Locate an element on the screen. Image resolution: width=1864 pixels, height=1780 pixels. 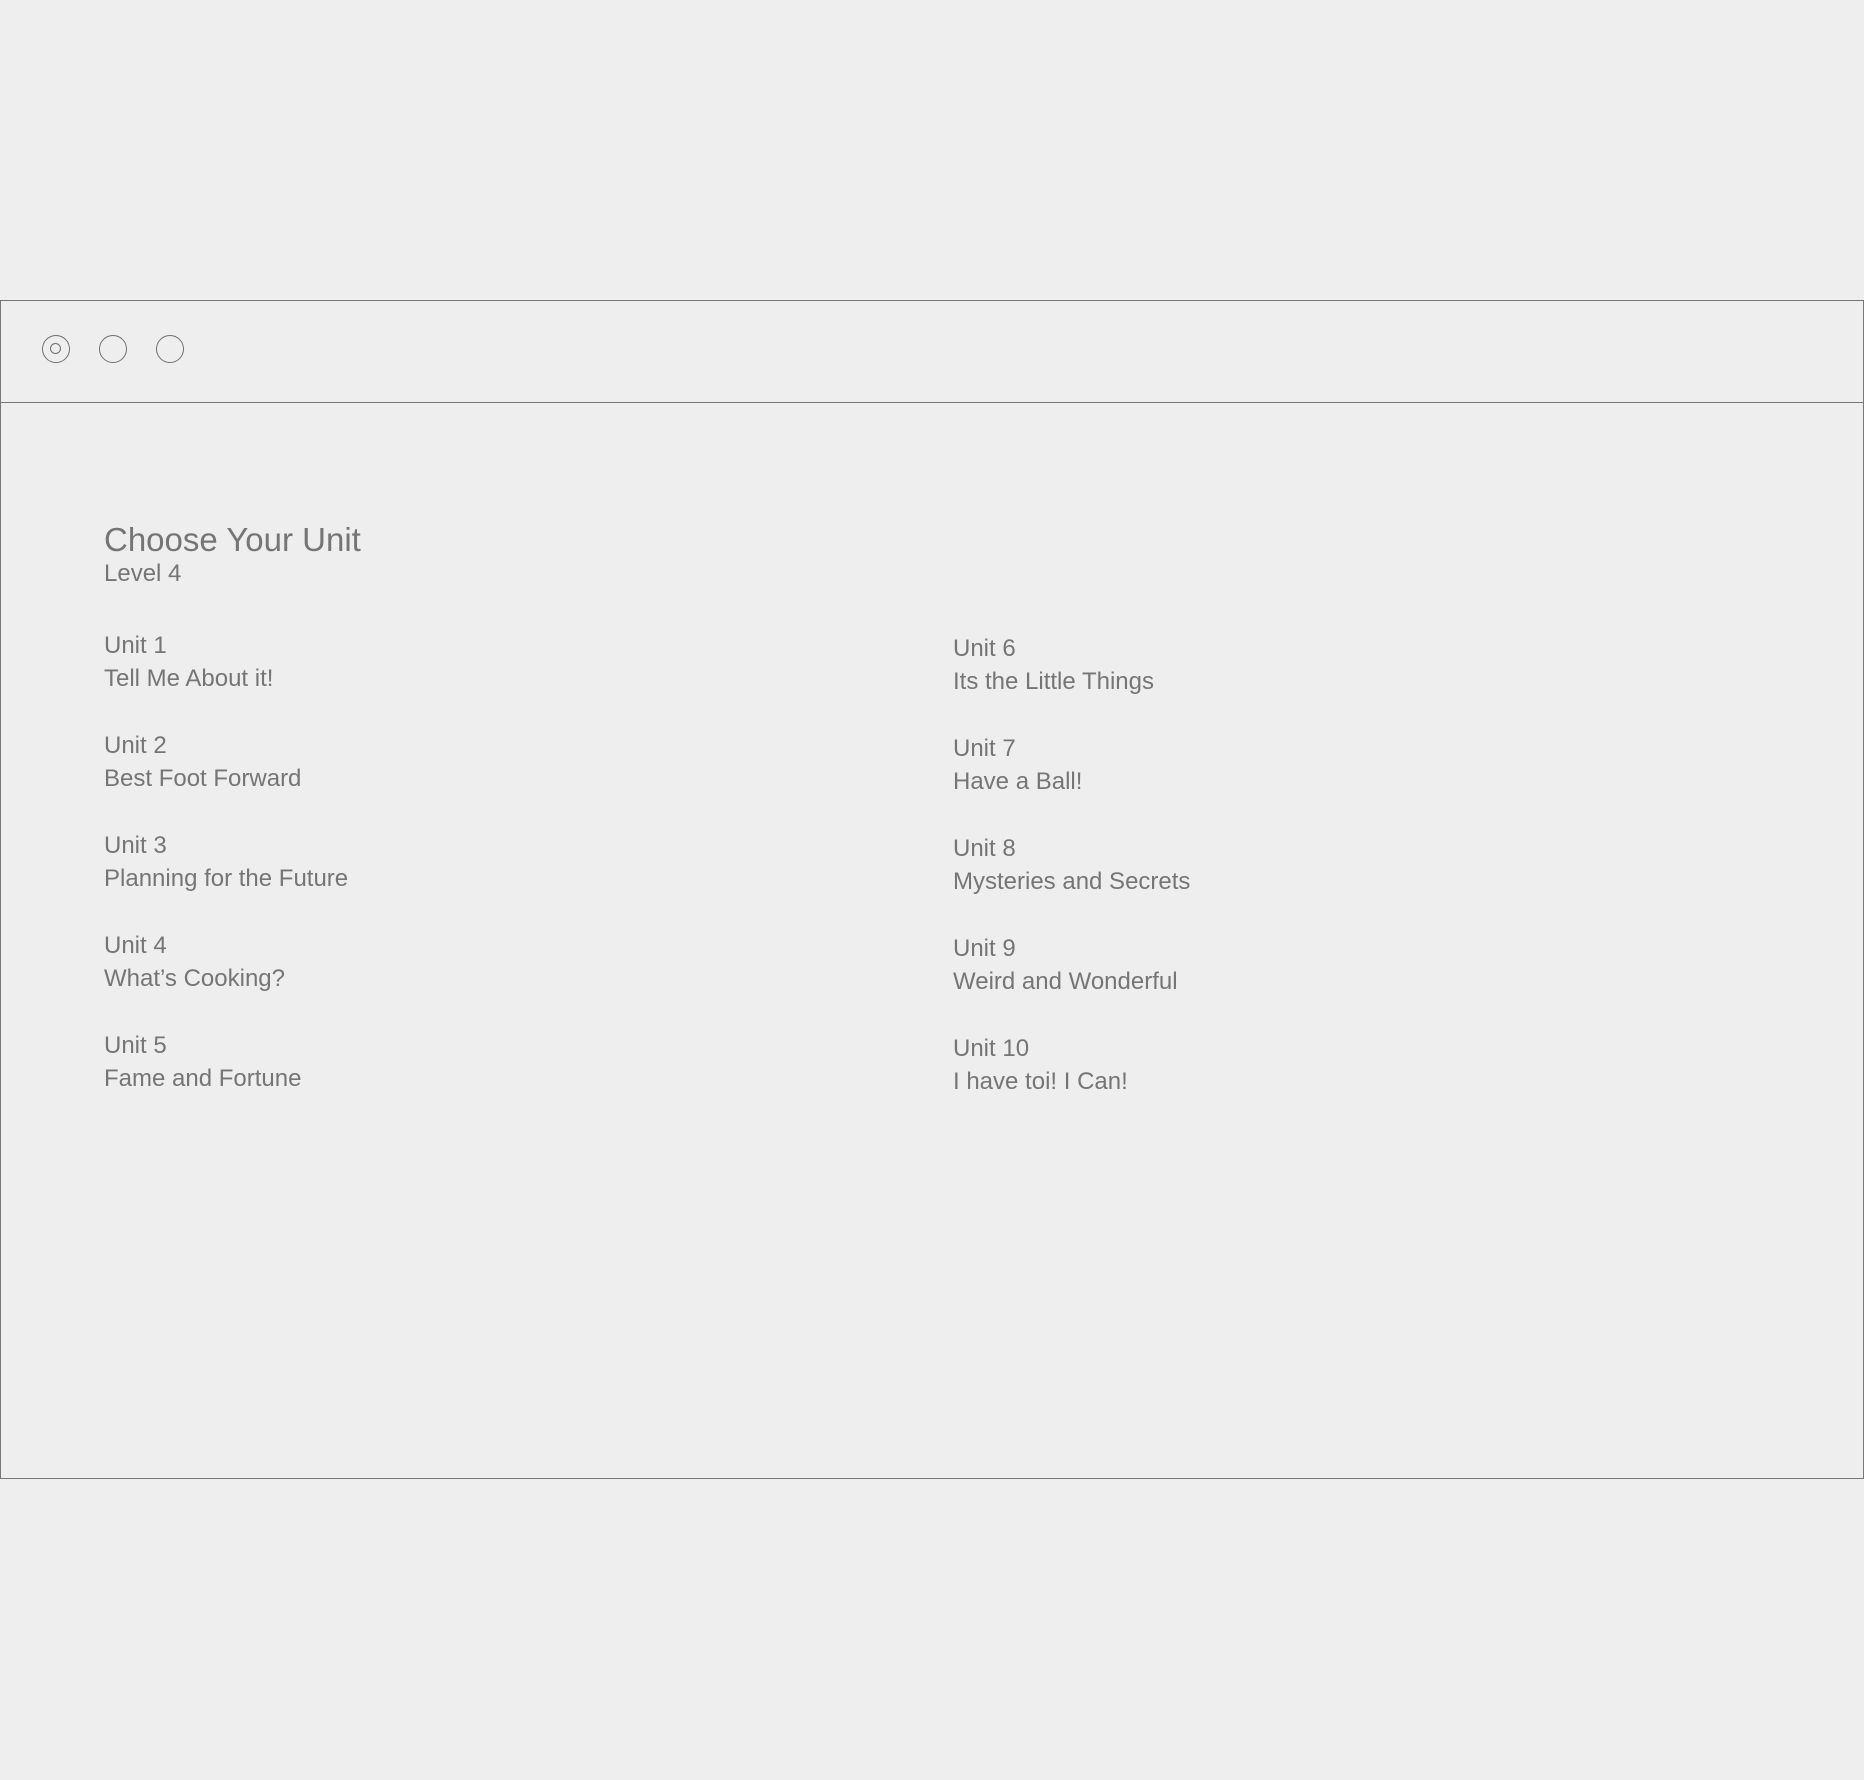
window-titlebar is located at coordinates (932, 352).